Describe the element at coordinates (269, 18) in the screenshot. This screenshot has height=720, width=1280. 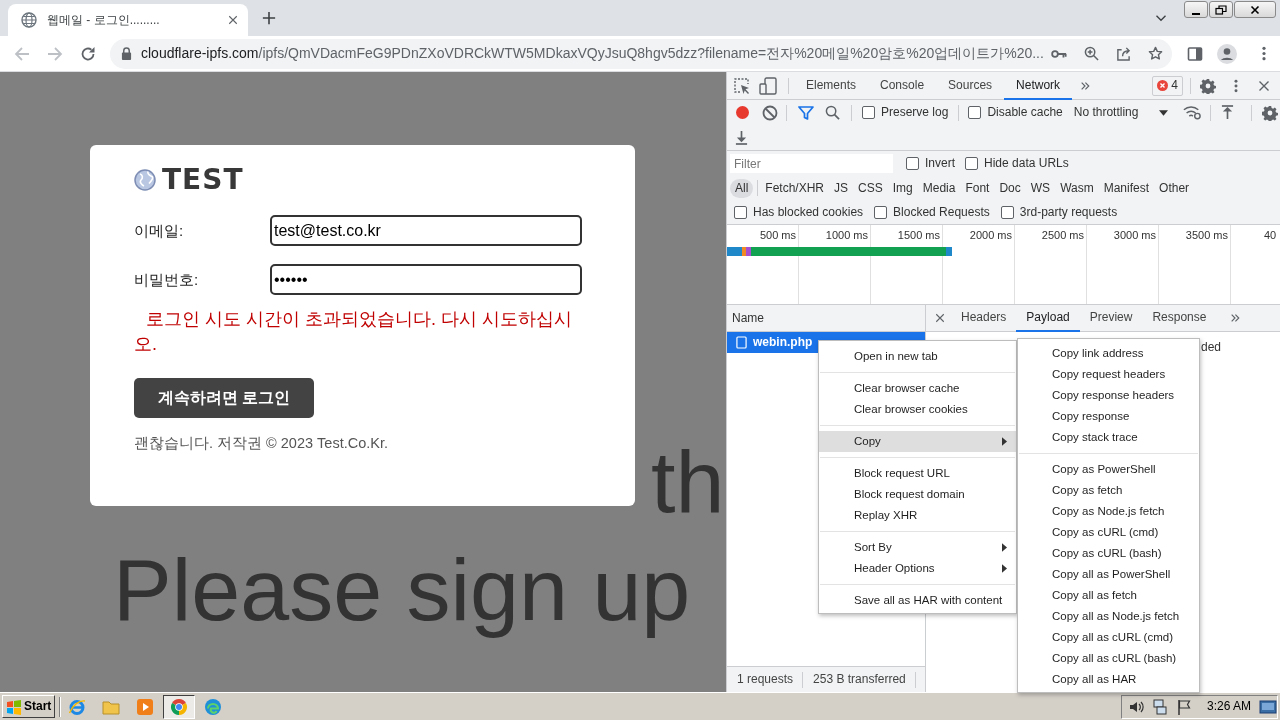
I see `new-tab-icon` at that location.